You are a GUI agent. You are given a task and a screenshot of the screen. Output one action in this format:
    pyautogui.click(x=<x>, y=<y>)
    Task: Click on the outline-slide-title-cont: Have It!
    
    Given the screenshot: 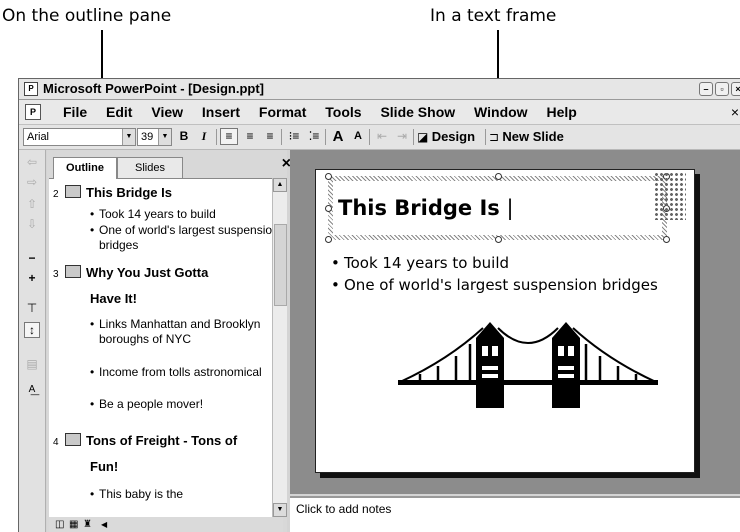 What is the action you would take?
    pyautogui.click(x=113, y=298)
    